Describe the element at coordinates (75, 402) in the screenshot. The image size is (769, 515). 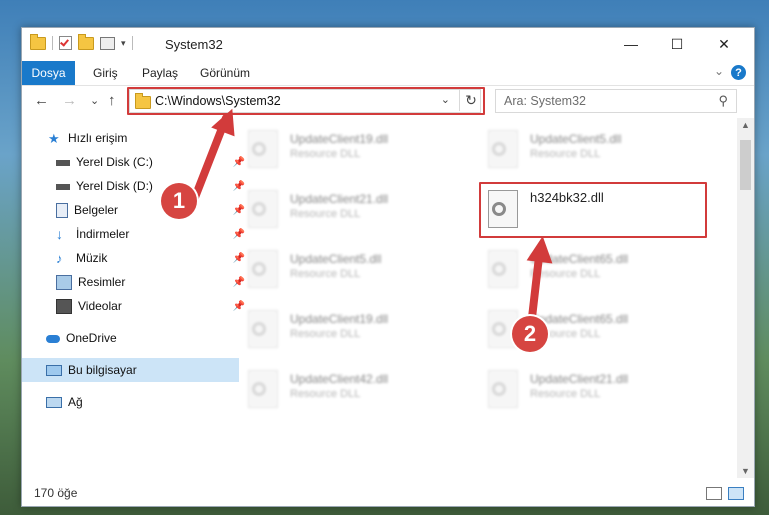
I see `sidebar-item-label: Ağ` at that location.